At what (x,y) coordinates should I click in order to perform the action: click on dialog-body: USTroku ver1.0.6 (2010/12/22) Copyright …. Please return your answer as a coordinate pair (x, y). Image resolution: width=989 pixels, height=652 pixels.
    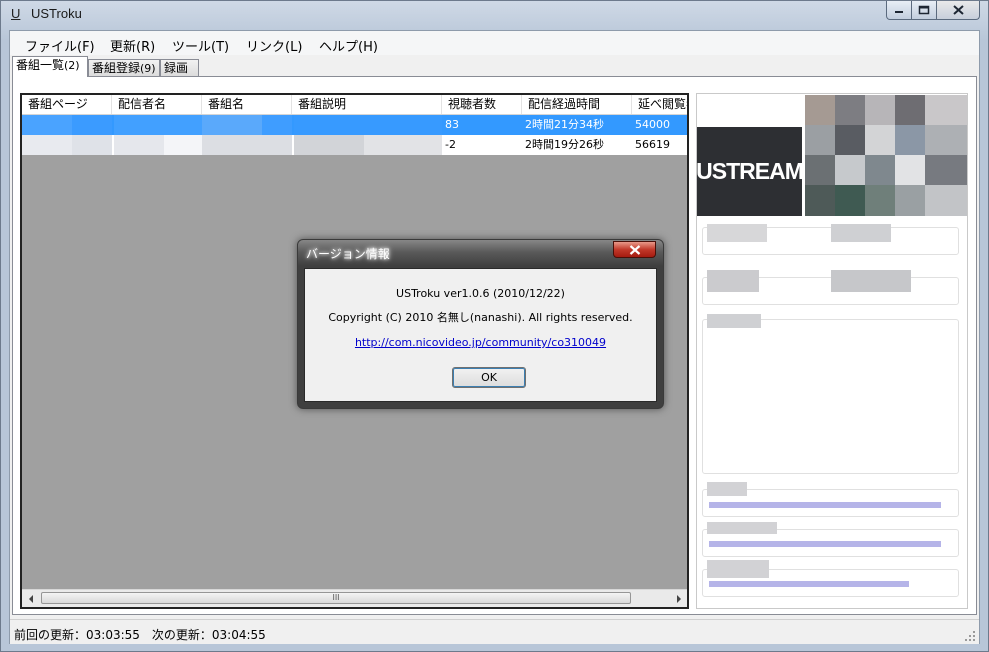
    Looking at the image, I should click on (480, 335).